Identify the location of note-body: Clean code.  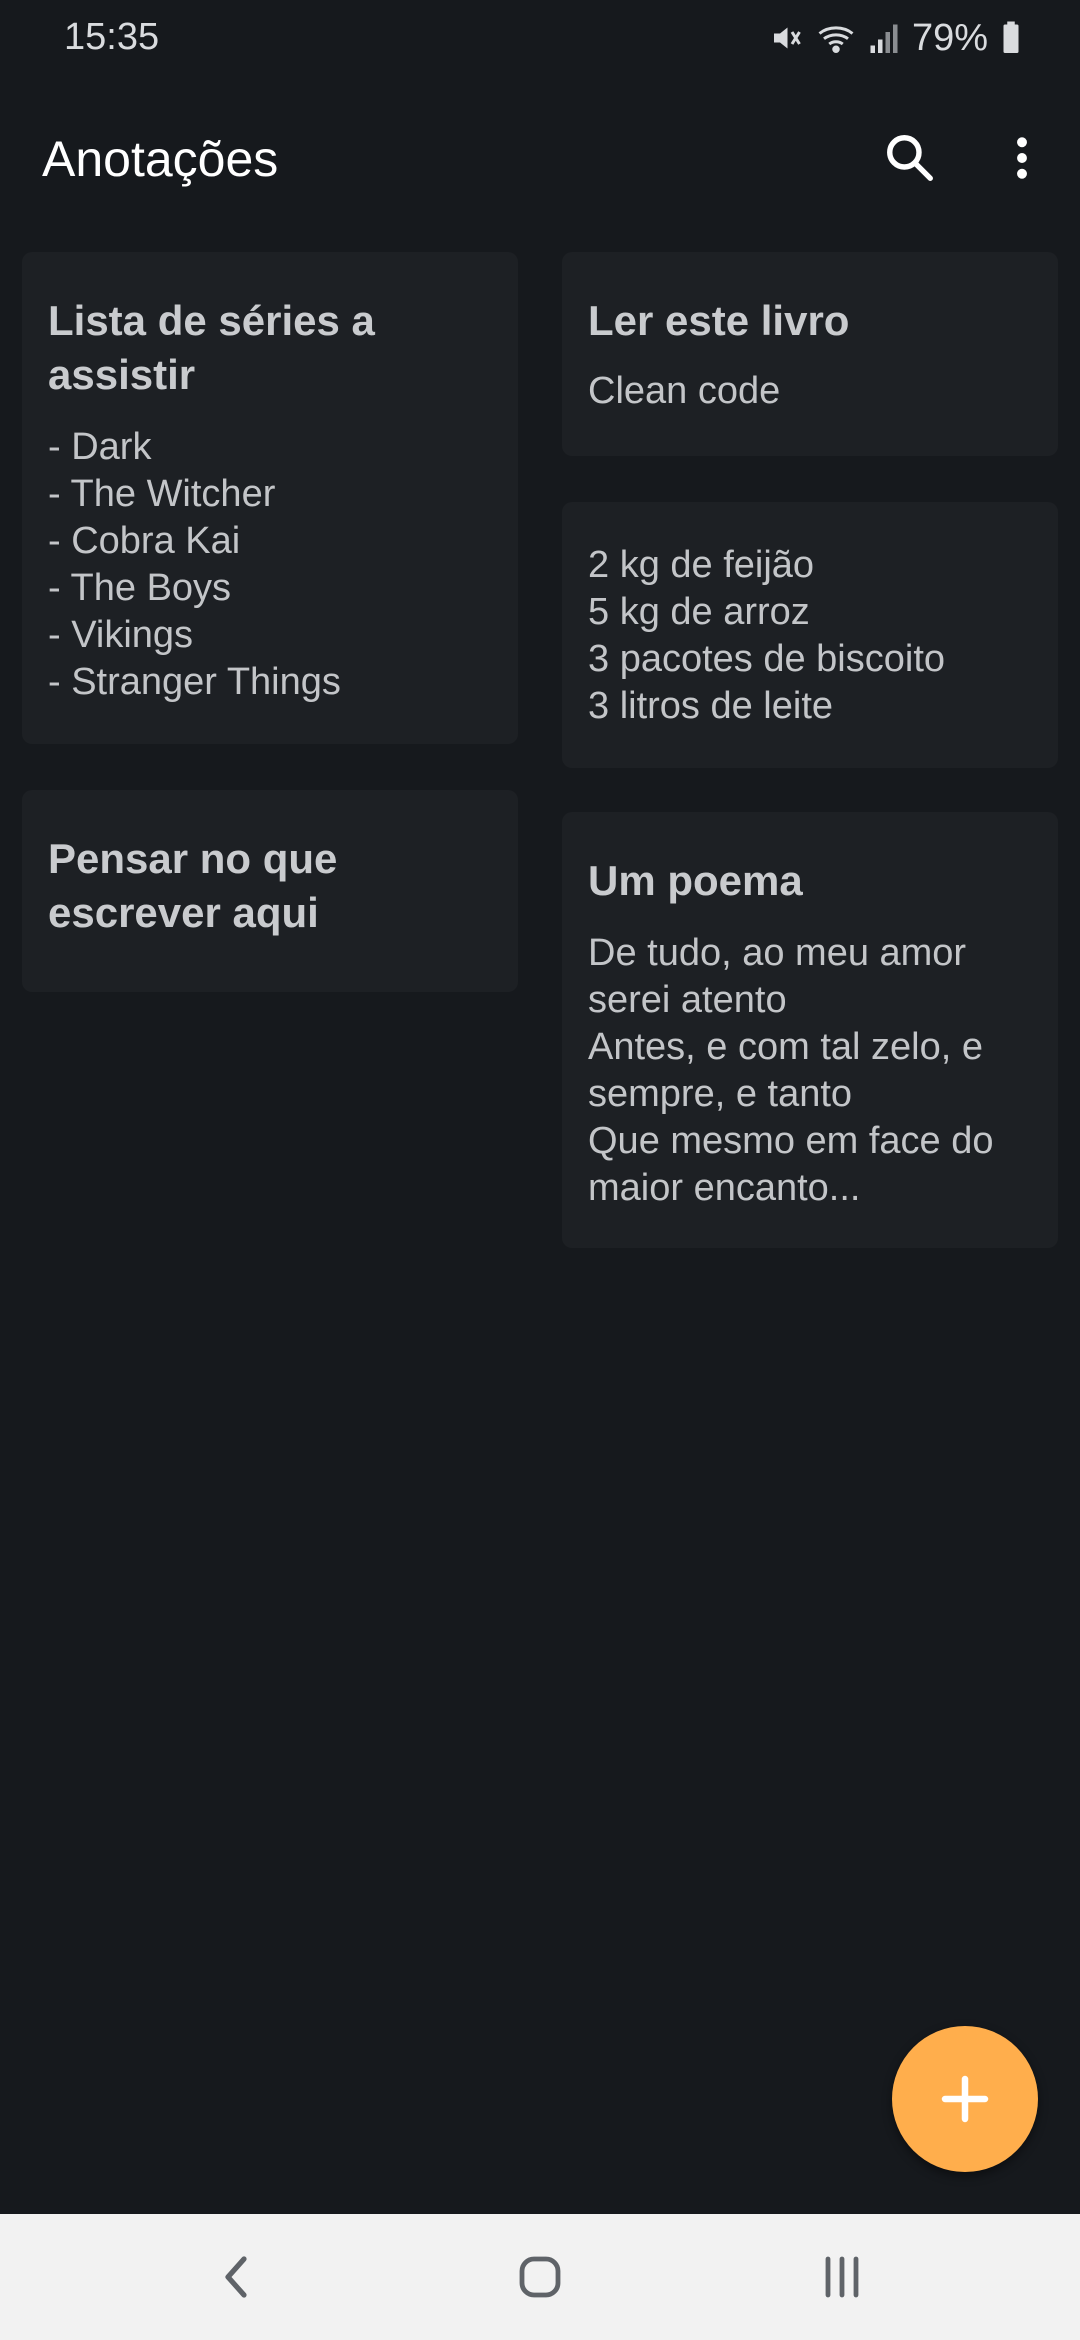
(684, 391).